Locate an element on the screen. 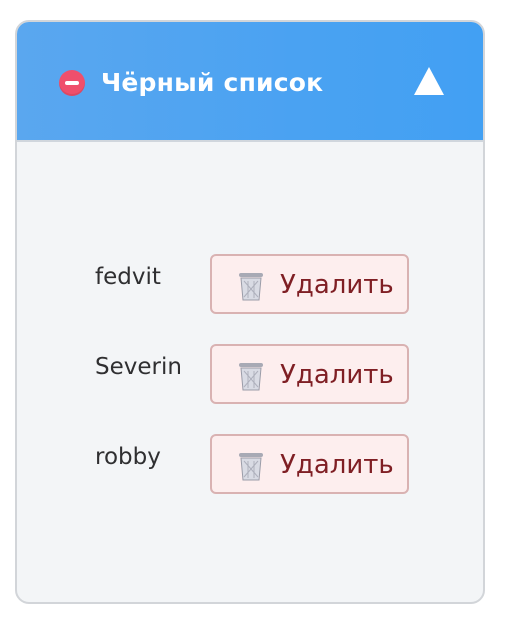  triangle-up-icon is located at coordinates (429, 81).